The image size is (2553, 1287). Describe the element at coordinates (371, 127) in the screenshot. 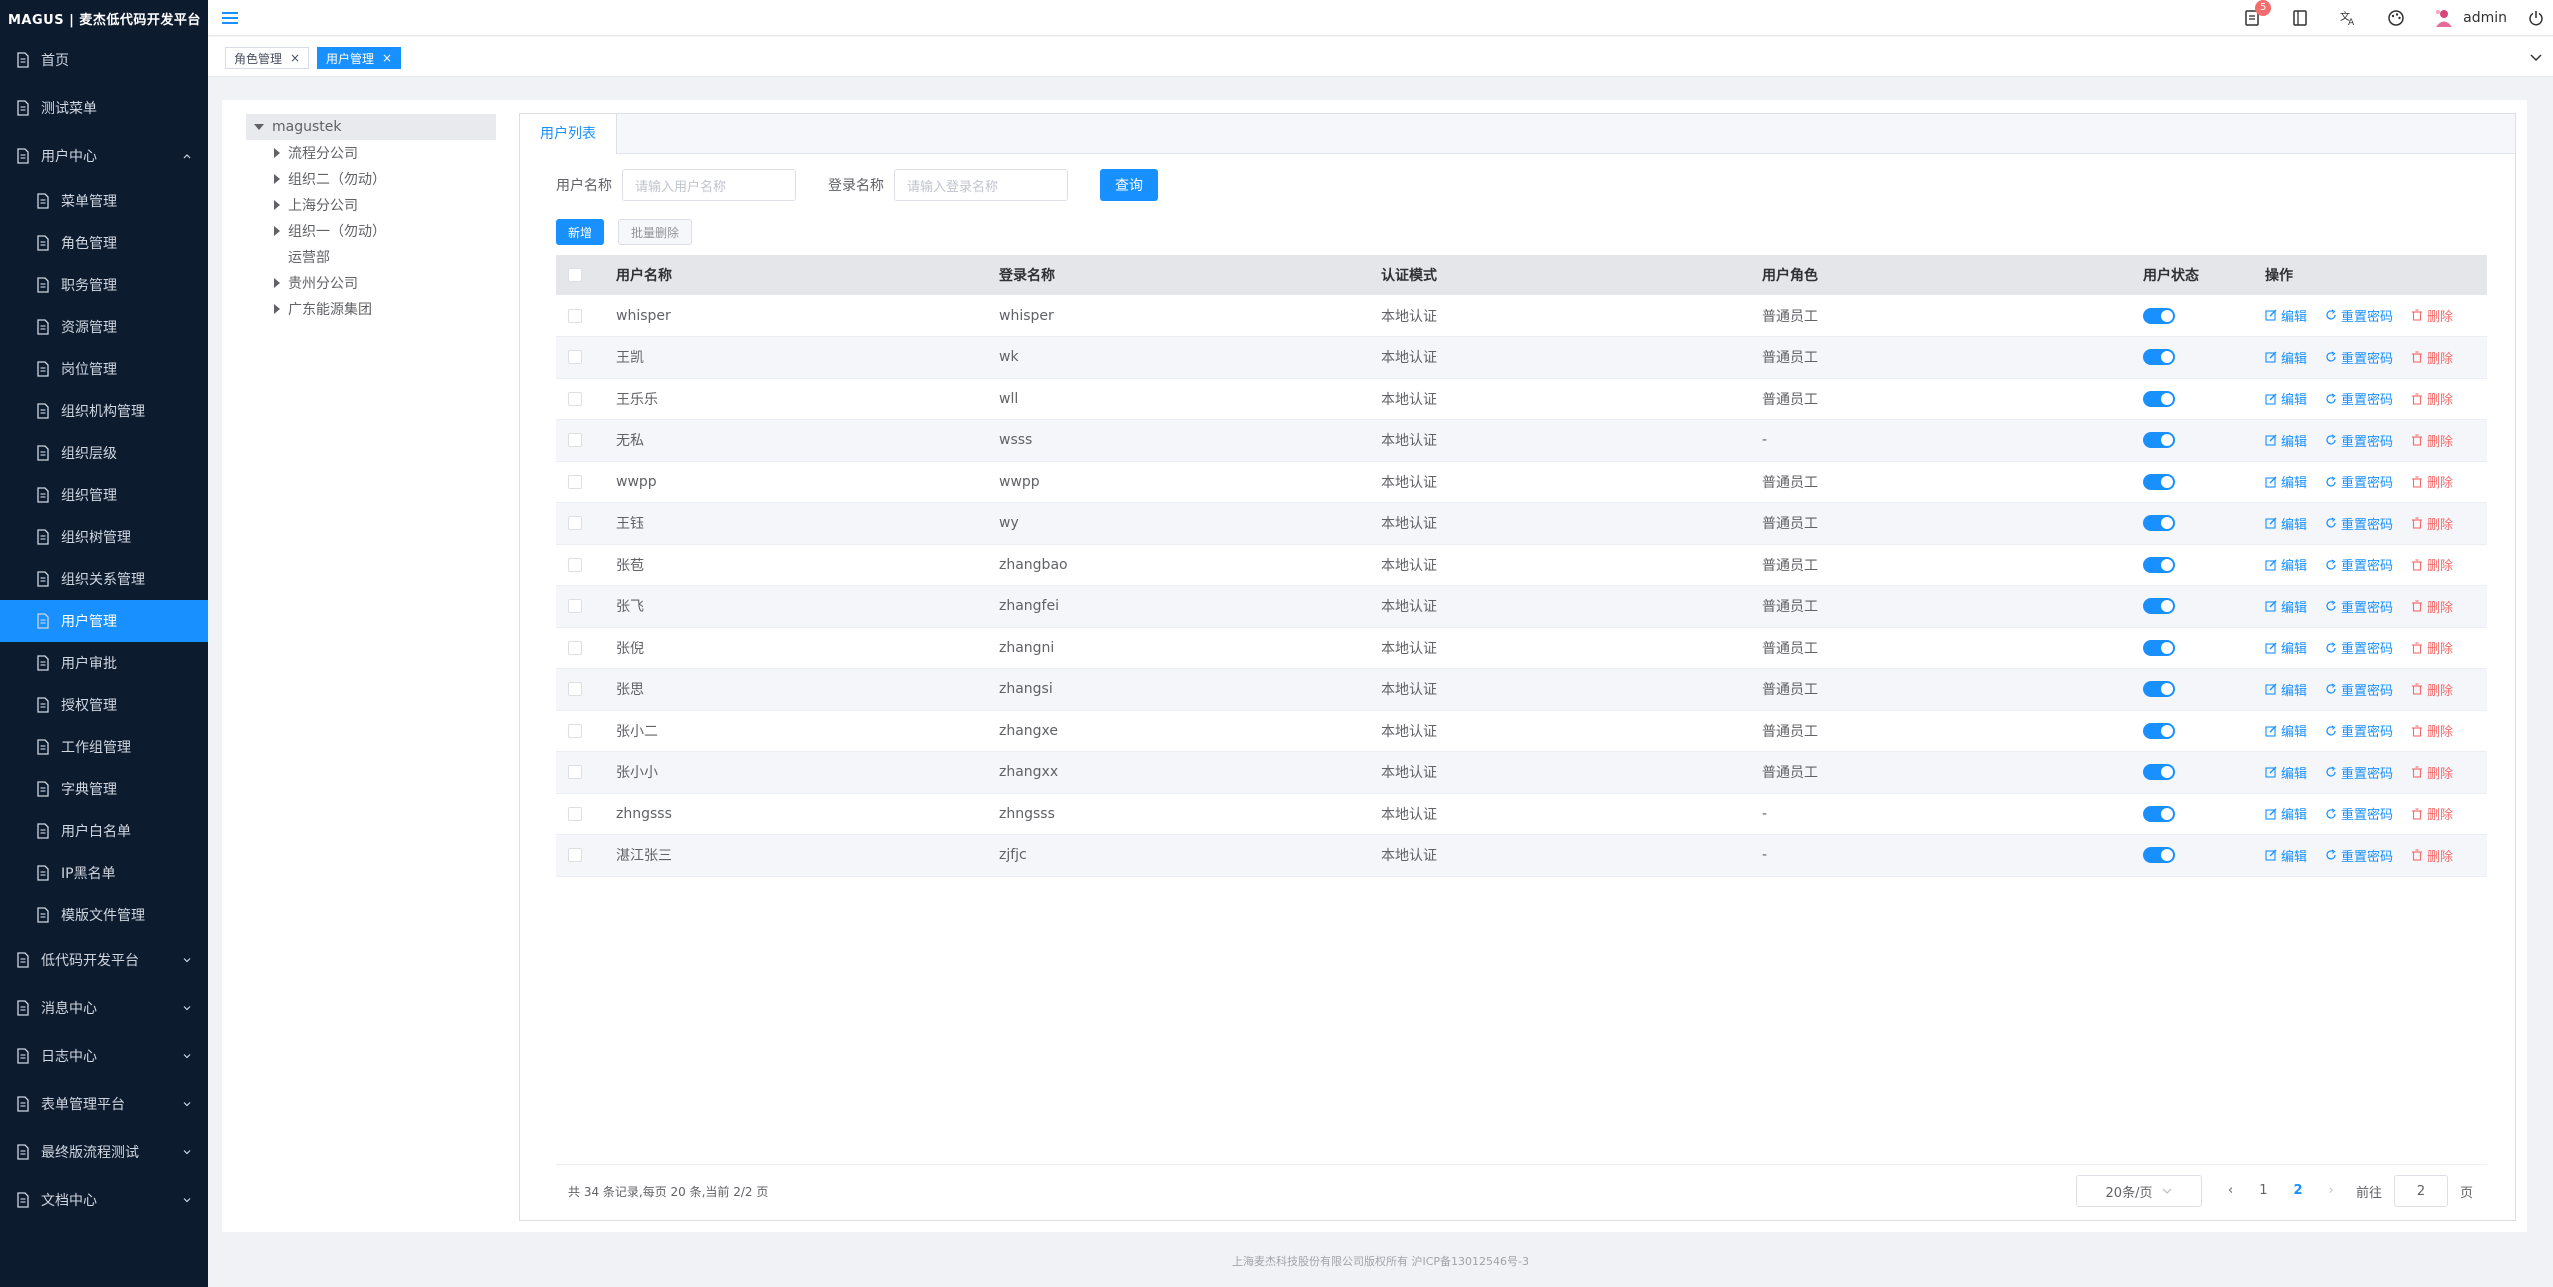

I see `tree-node-root: magustek` at that location.